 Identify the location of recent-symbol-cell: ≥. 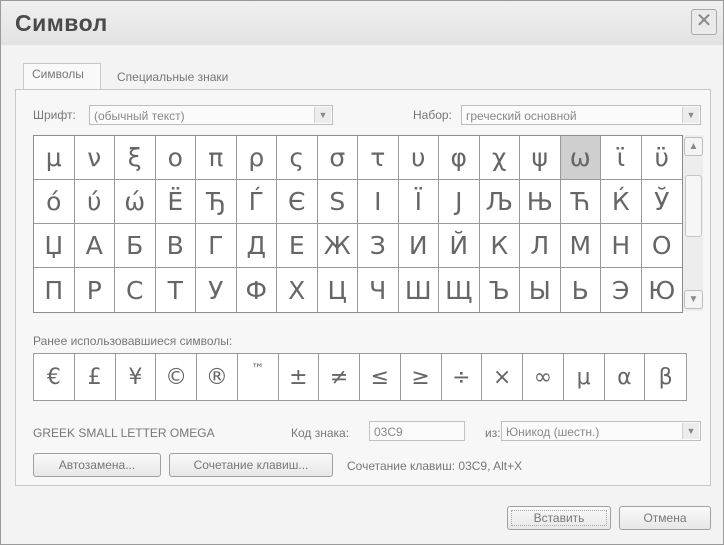
(421, 377).